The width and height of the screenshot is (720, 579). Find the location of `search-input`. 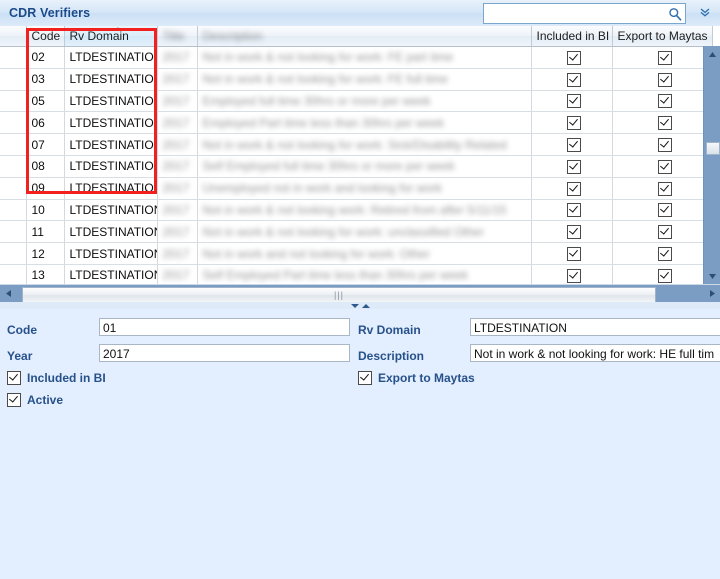

search-input is located at coordinates (574, 13).